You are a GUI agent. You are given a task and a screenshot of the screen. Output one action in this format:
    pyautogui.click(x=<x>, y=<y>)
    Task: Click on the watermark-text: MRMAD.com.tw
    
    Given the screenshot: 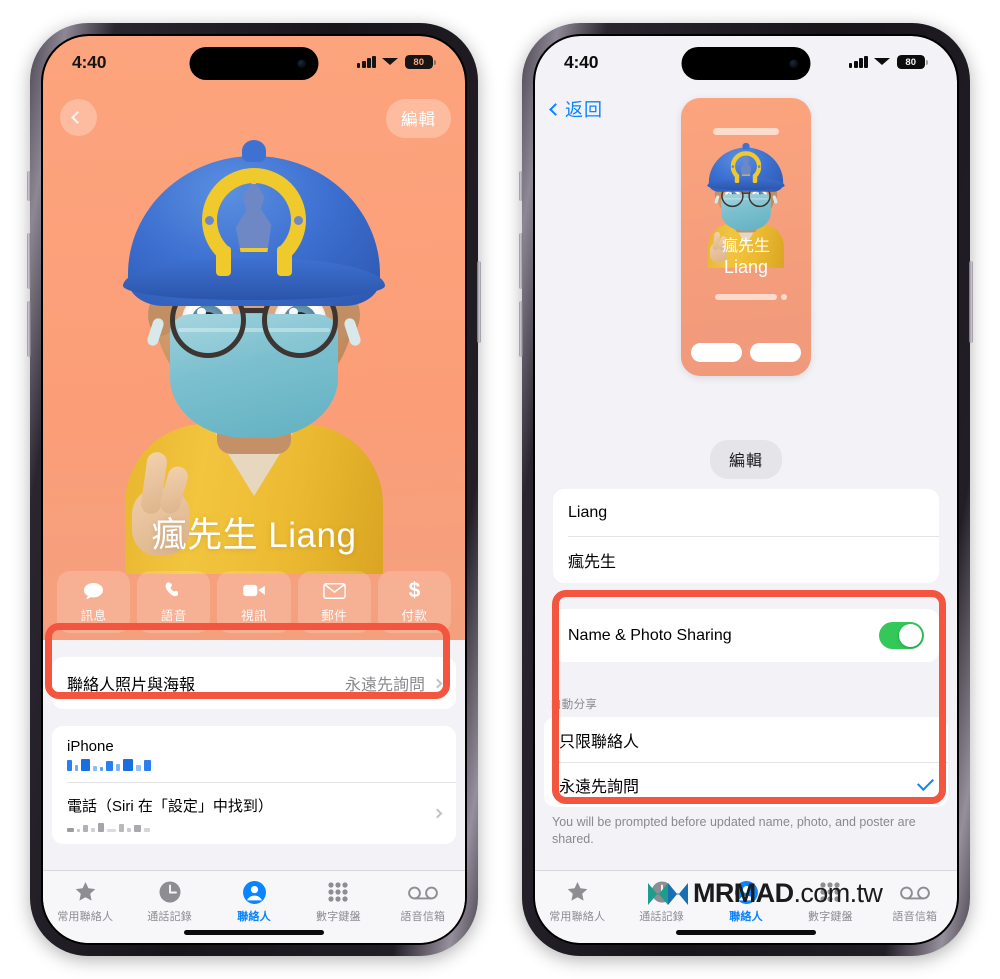 What is the action you would take?
    pyautogui.click(x=788, y=893)
    